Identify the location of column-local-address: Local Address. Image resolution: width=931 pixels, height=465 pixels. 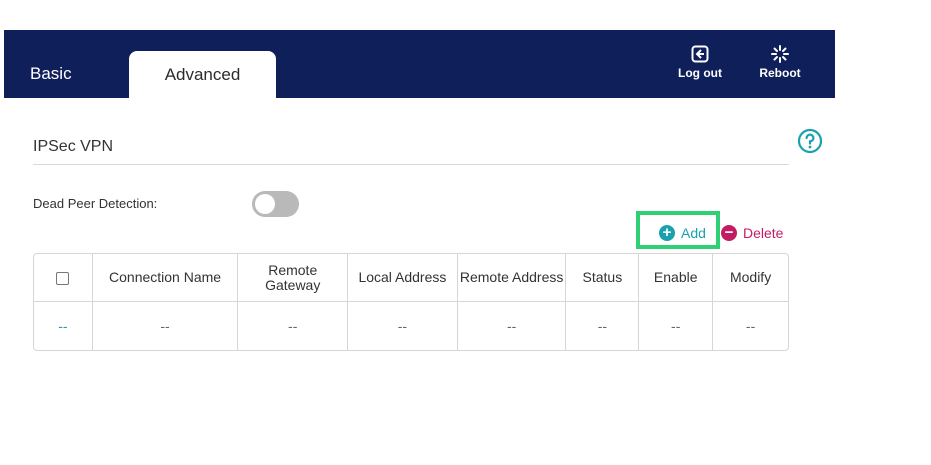
(403, 278).